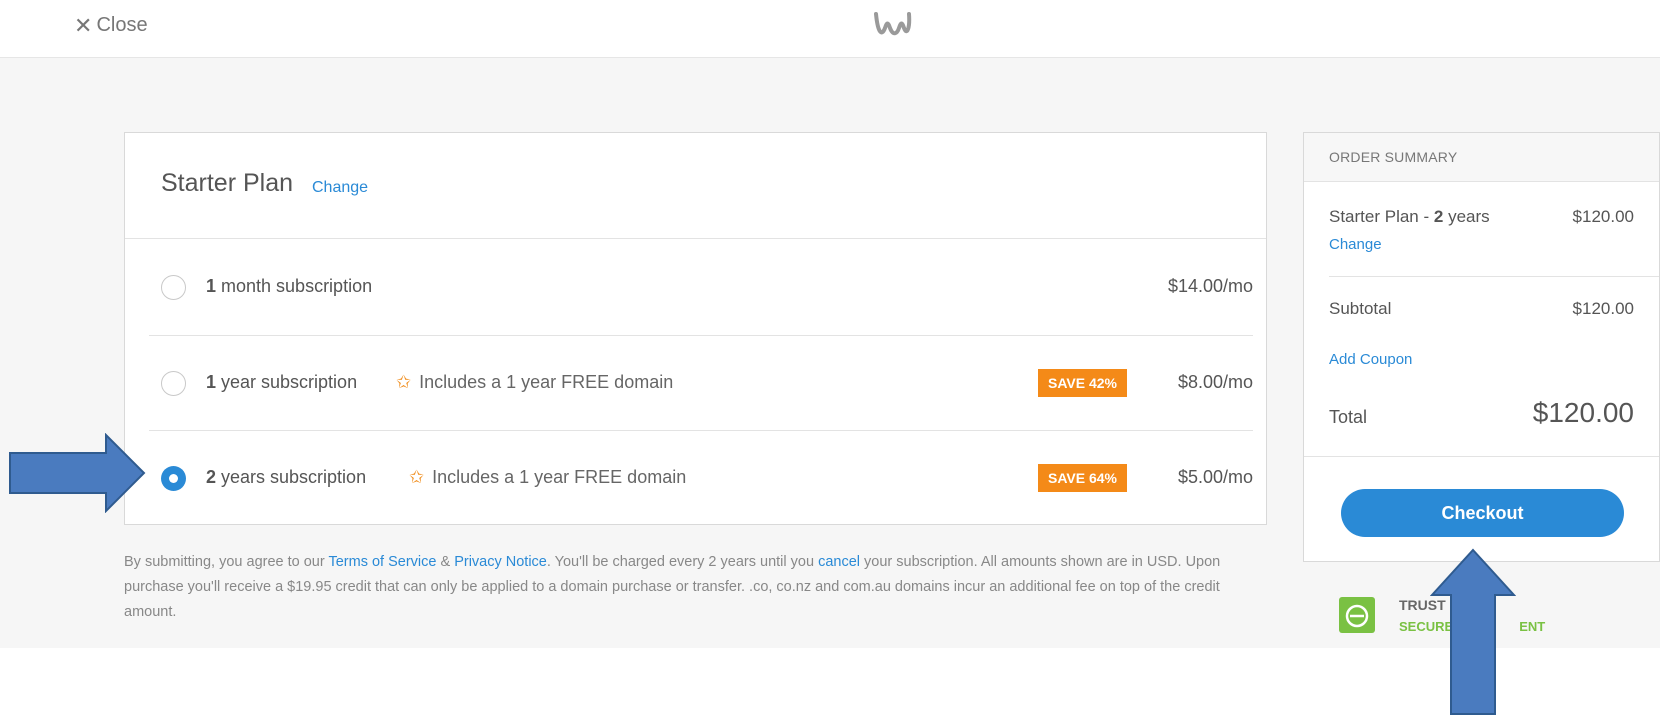 The height and width of the screenshot is (717, 1660). I want to click on total-value: $120.00, so click(1583, 412).